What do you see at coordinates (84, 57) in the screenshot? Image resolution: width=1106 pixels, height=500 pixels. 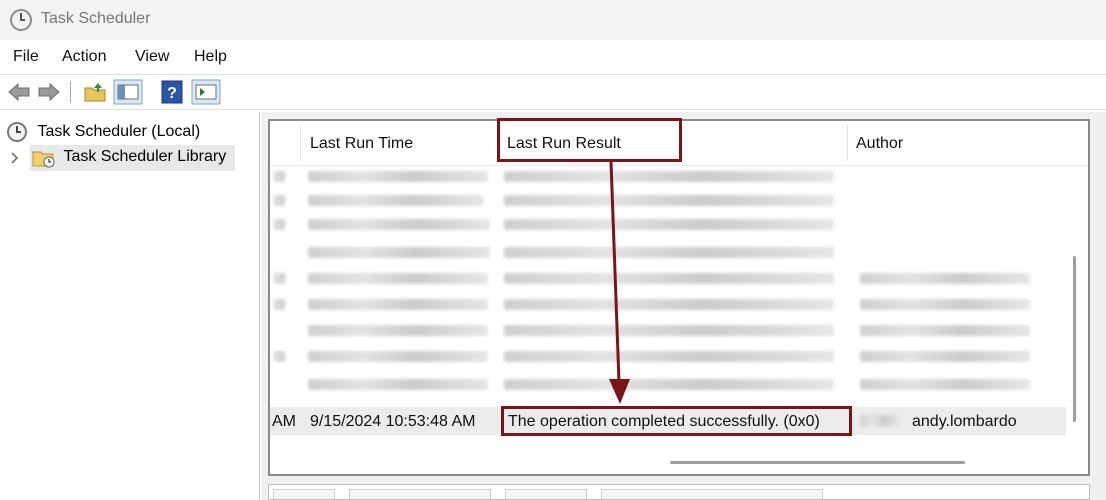 I see `menu-action: Action` at bounding box center [84, 57].